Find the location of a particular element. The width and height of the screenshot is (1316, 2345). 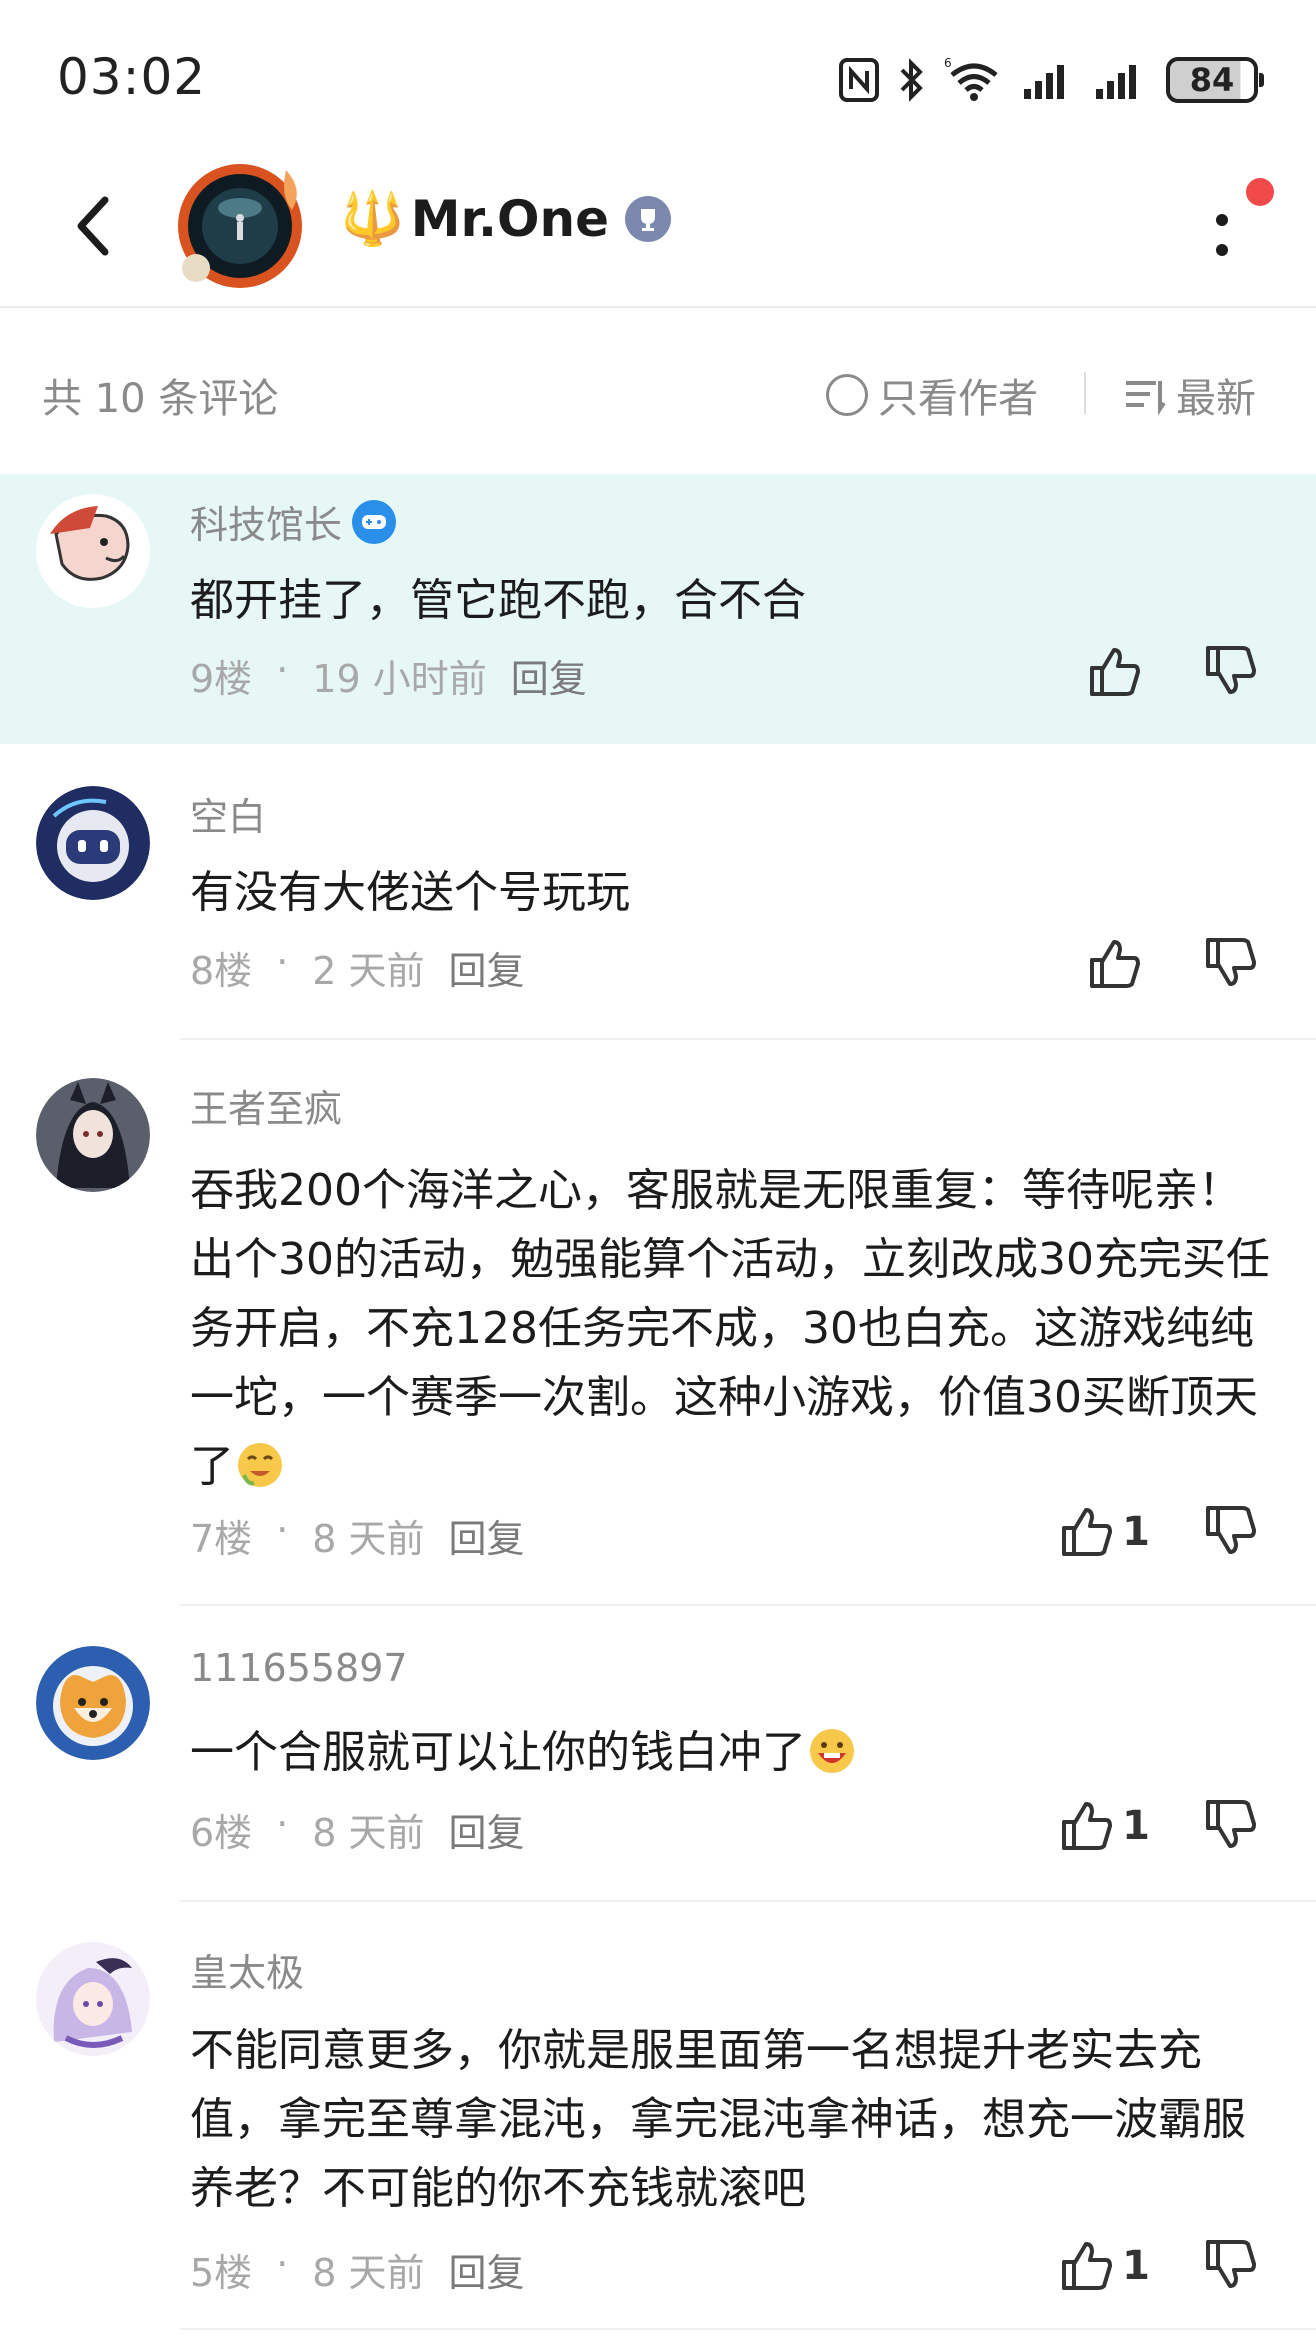

comment-meta: 9楼 · 19 小时前 回复 is located at coordinates (388, 675).